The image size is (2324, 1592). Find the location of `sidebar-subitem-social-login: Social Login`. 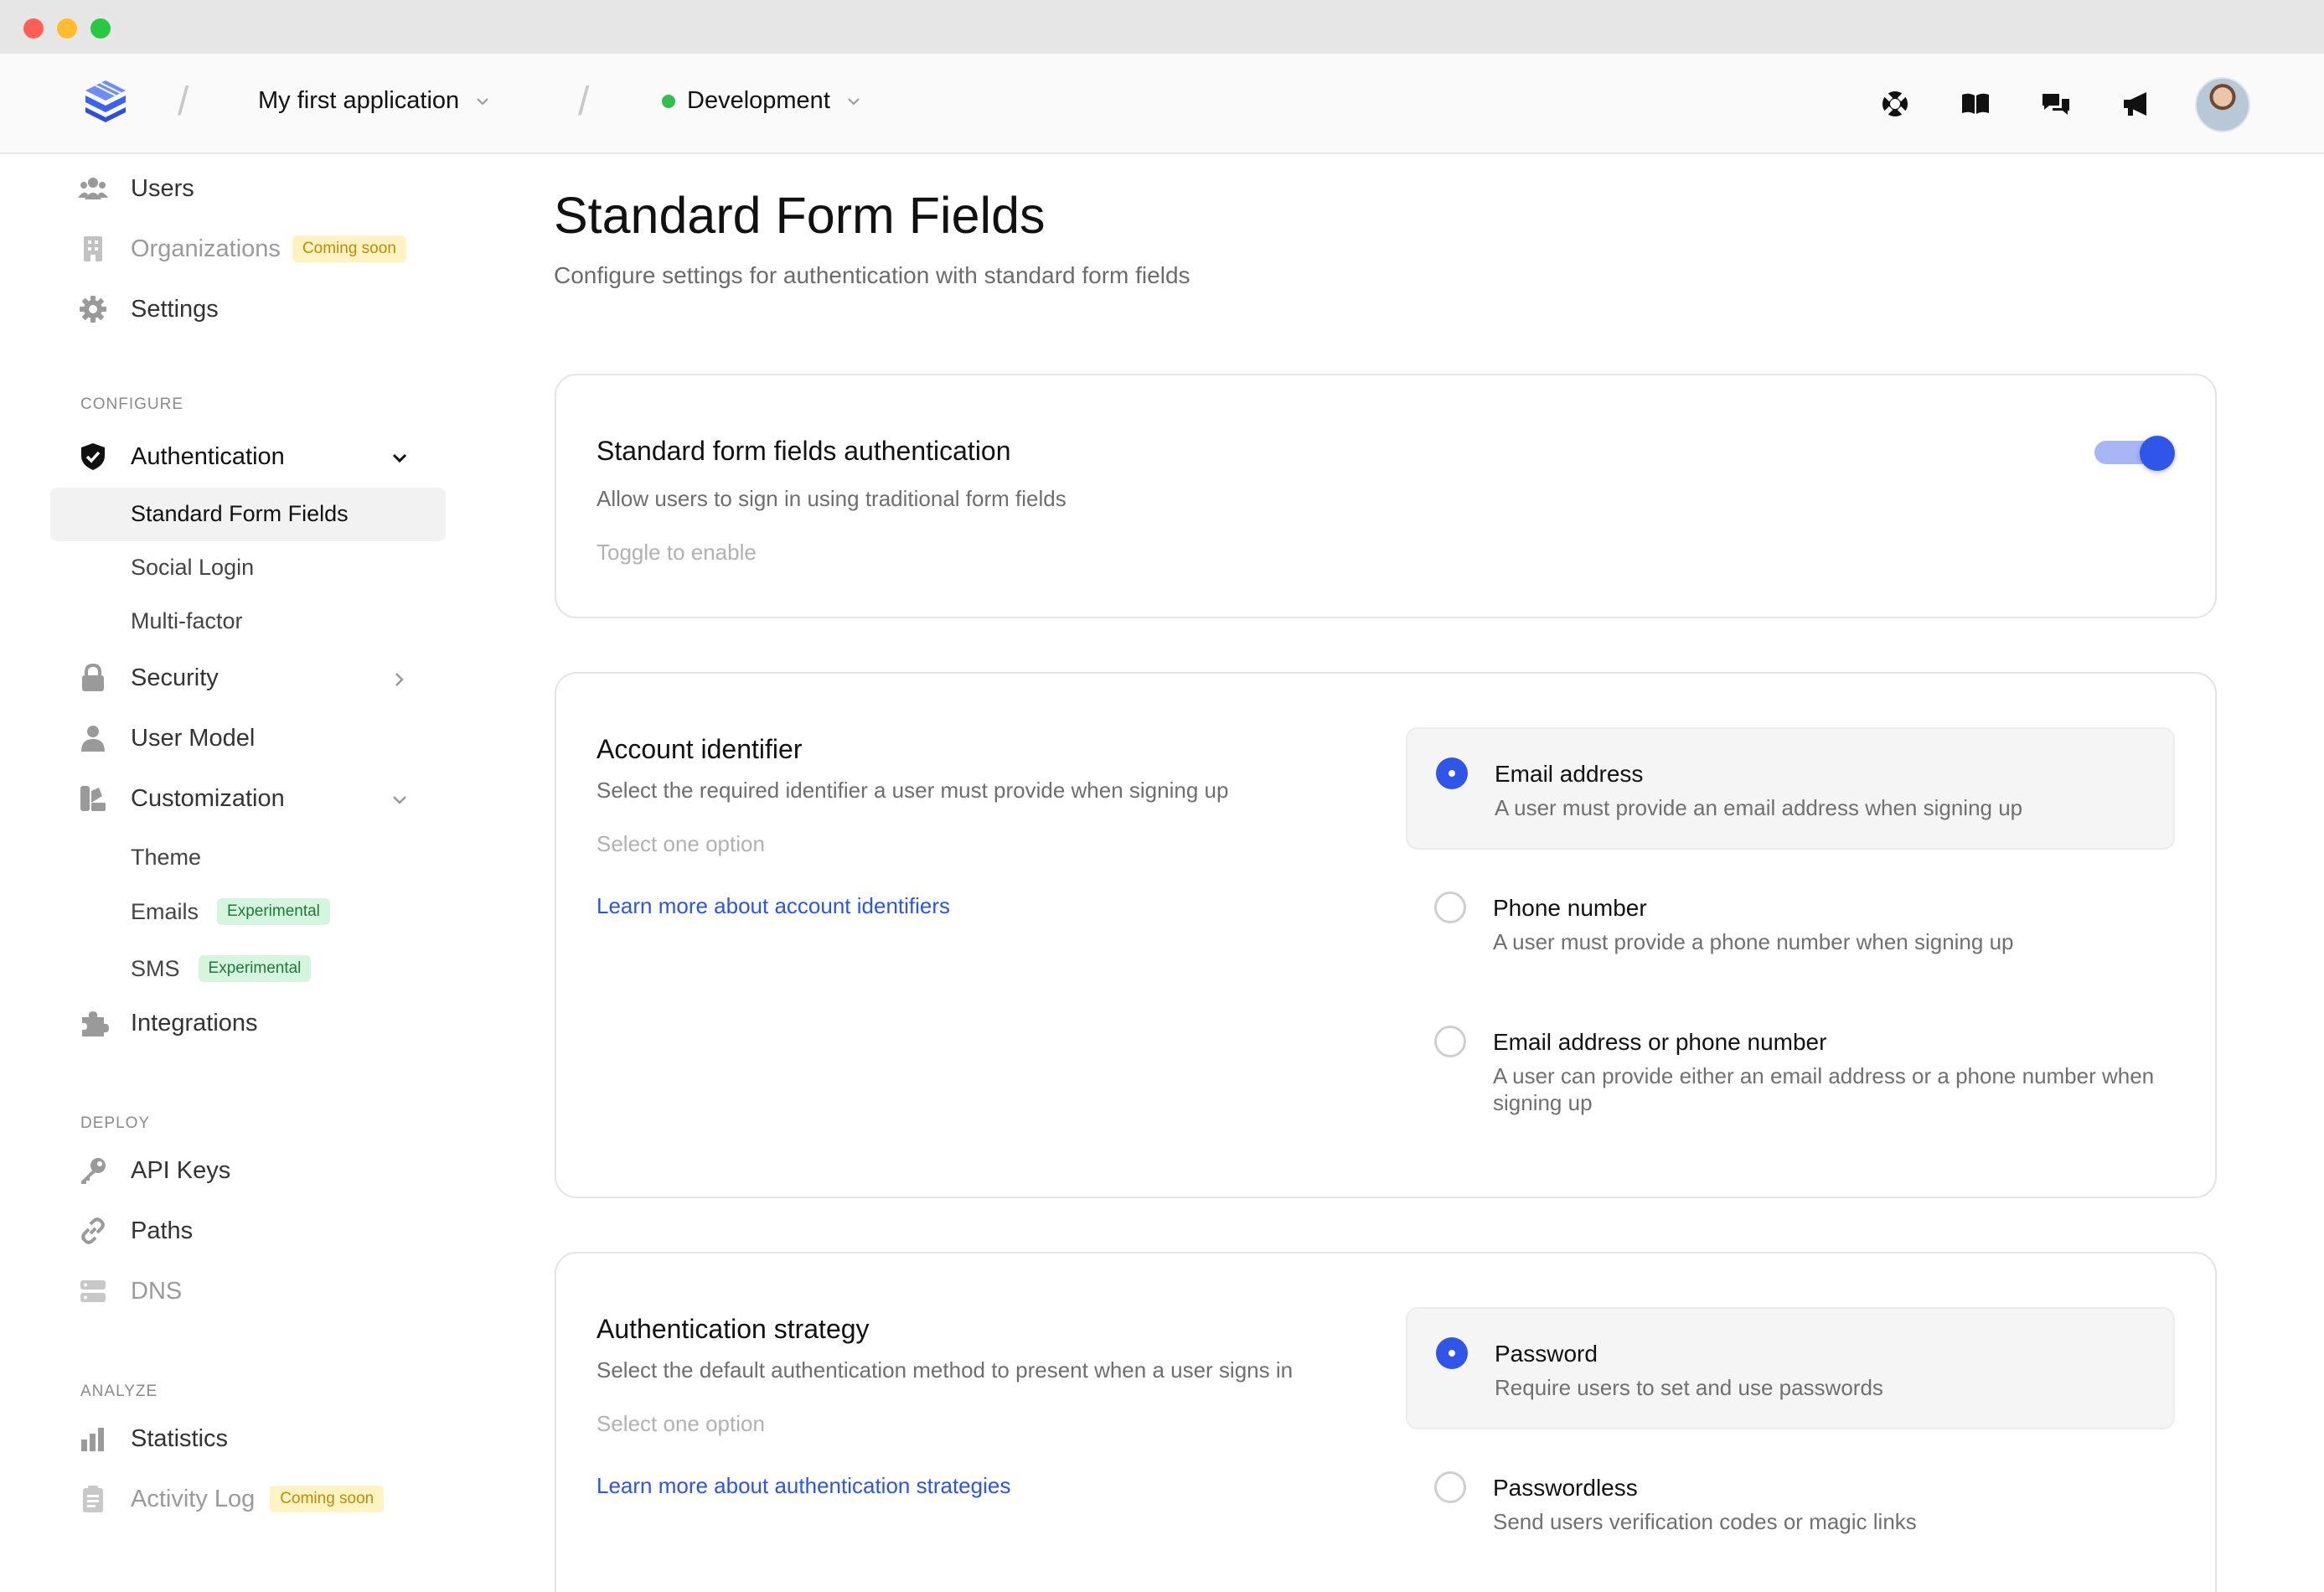

sidebar-subitem-social-login: Social Login is located at coordinates (192, 568).